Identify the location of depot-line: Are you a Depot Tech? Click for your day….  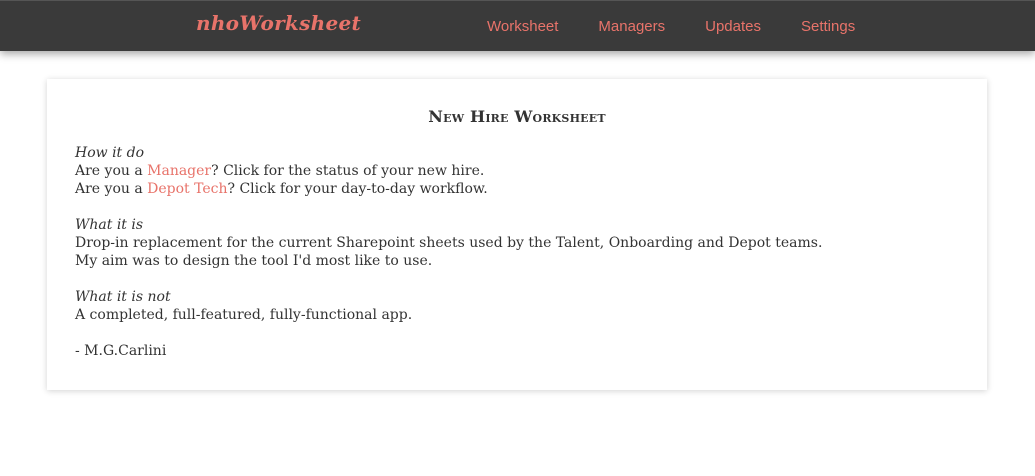
(517, 189).